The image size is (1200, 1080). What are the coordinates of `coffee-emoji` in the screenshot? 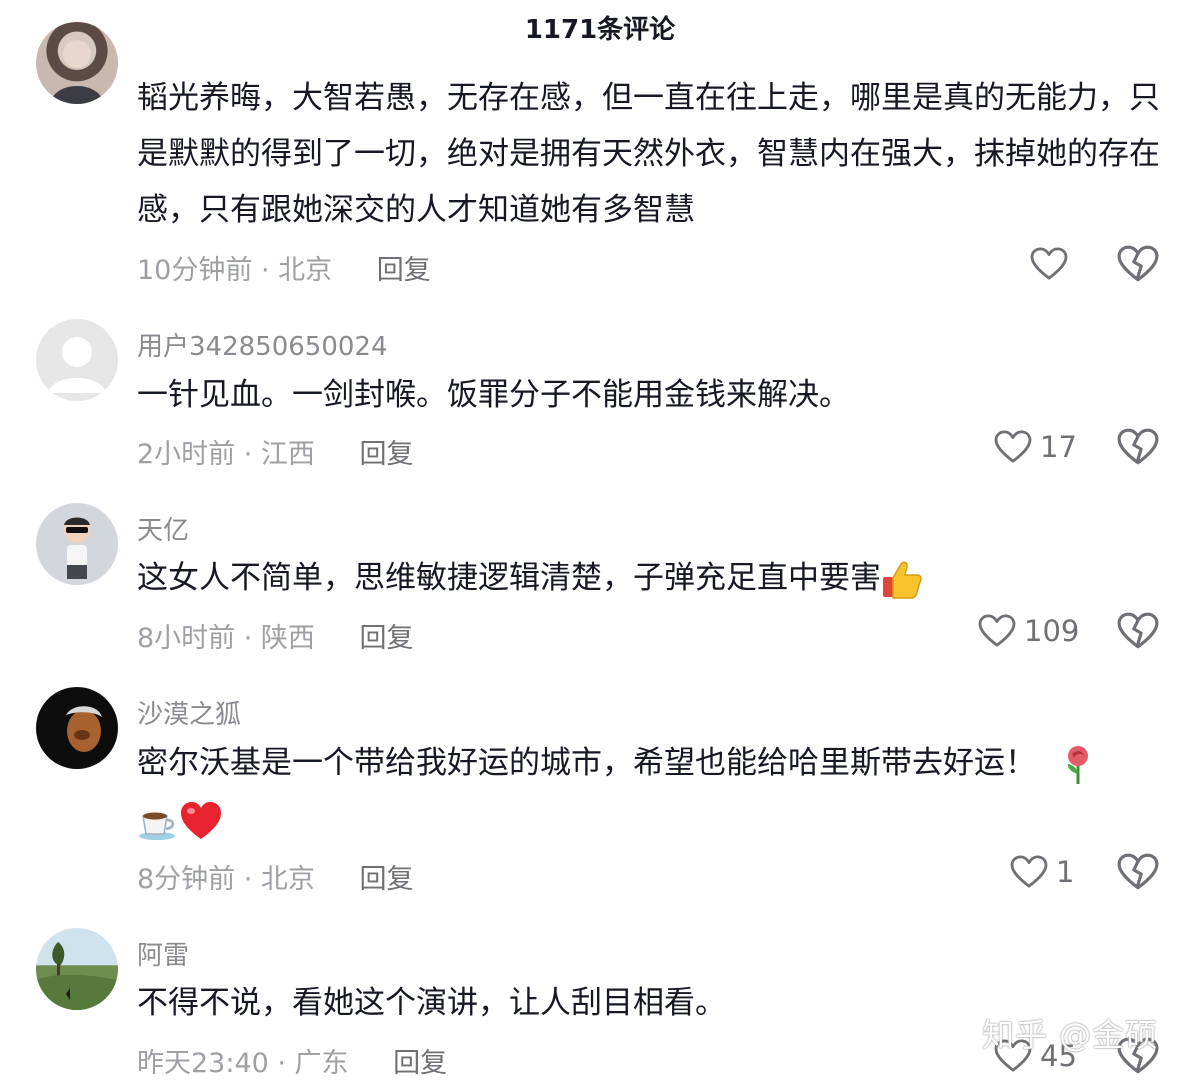 It's located at (157, 826).